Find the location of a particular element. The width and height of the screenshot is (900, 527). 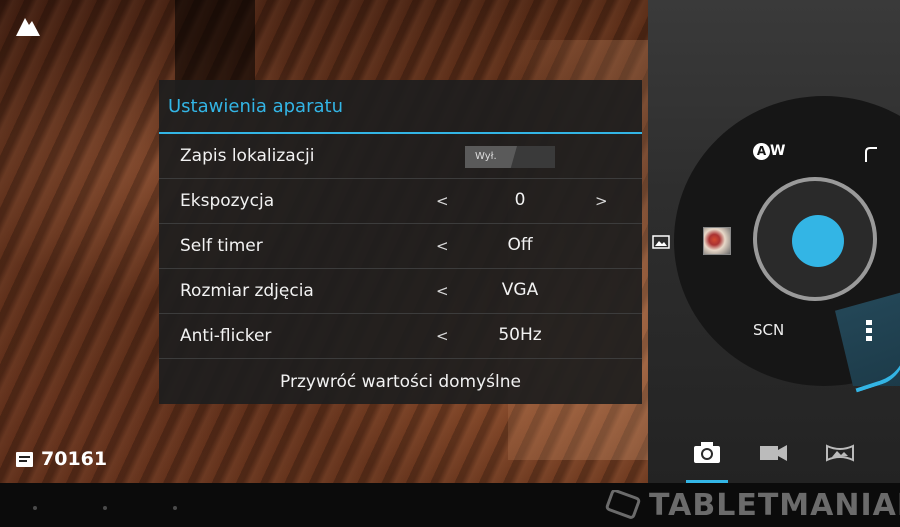

panorama-icon is located at coordinates (840, 452).